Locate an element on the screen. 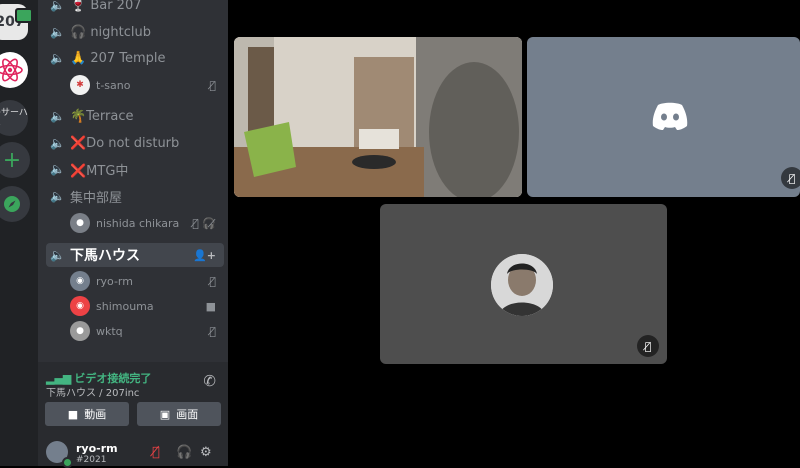 The image size is (800, 468). discord-logo-icon is located at coordinates (670, 116).